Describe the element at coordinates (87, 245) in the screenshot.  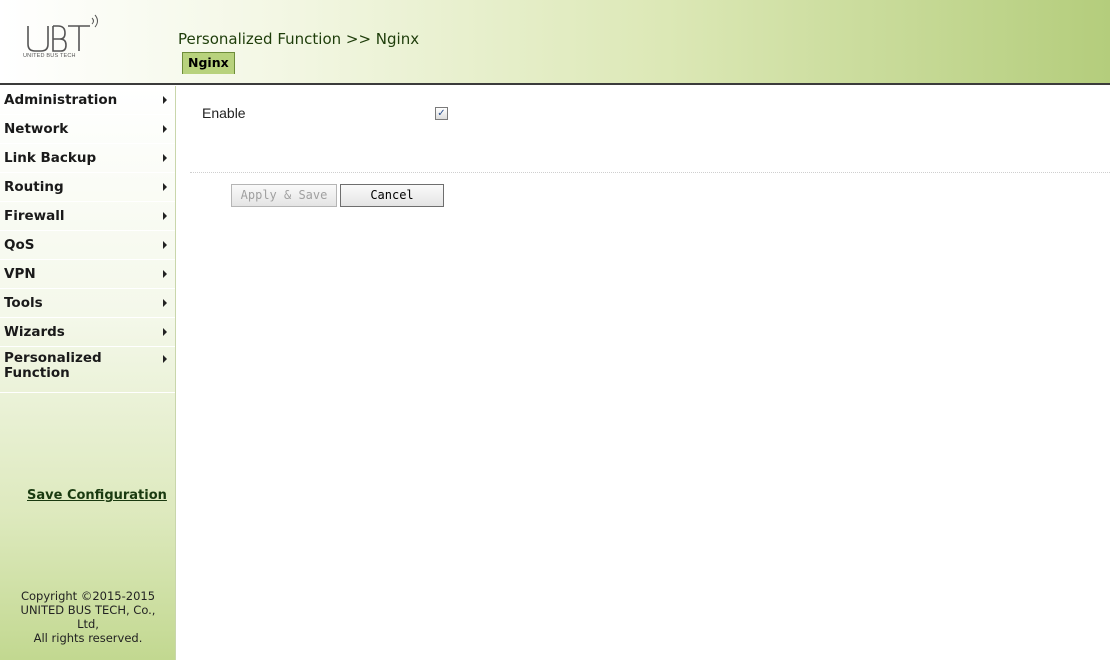
I see `sidebar-item-qos: QoS` at that location.